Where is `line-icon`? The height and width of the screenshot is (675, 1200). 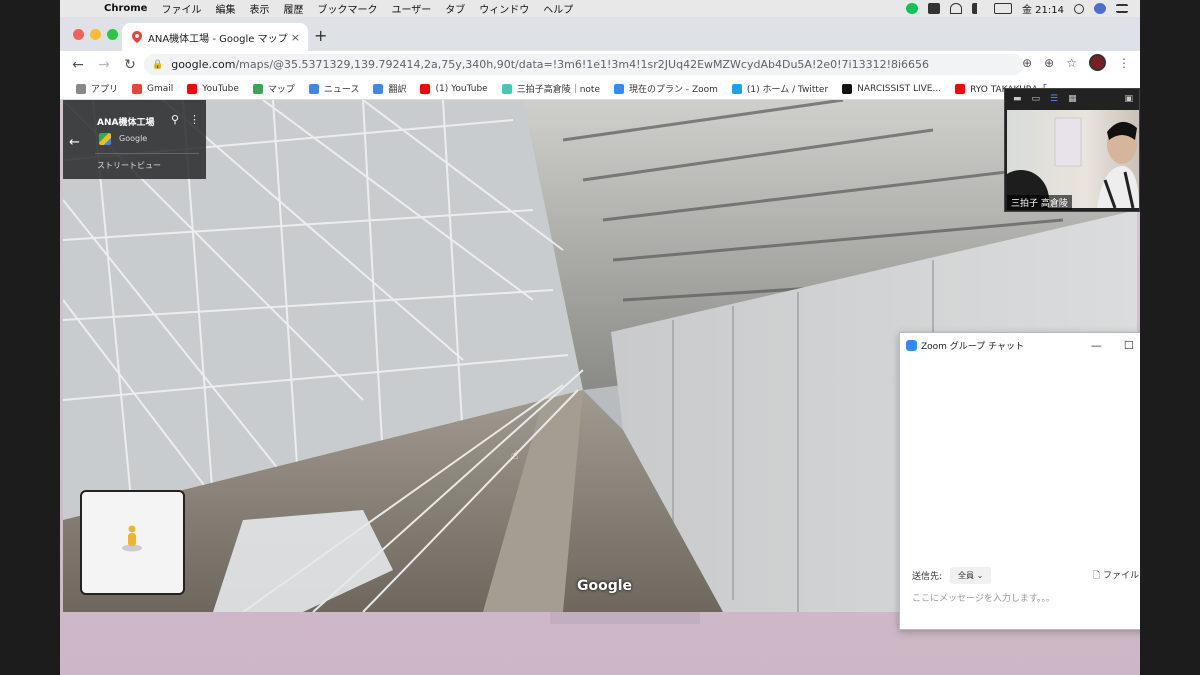
line-icon is located at coordinates (912, 8).